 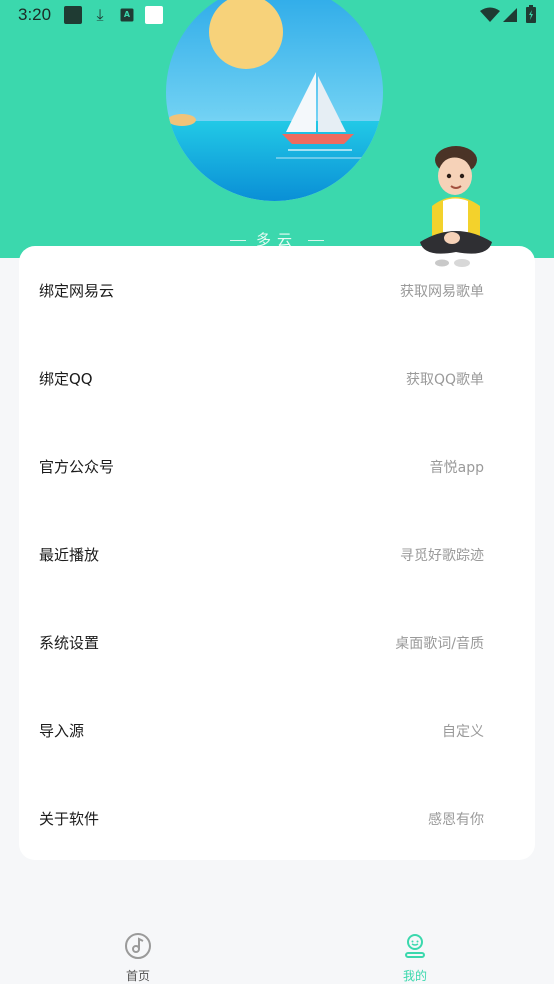 What do you see at coordinates (456, 468) in the screenshot?
I see `menu-item-value: 音悦app` at bounding box center [456, 468].